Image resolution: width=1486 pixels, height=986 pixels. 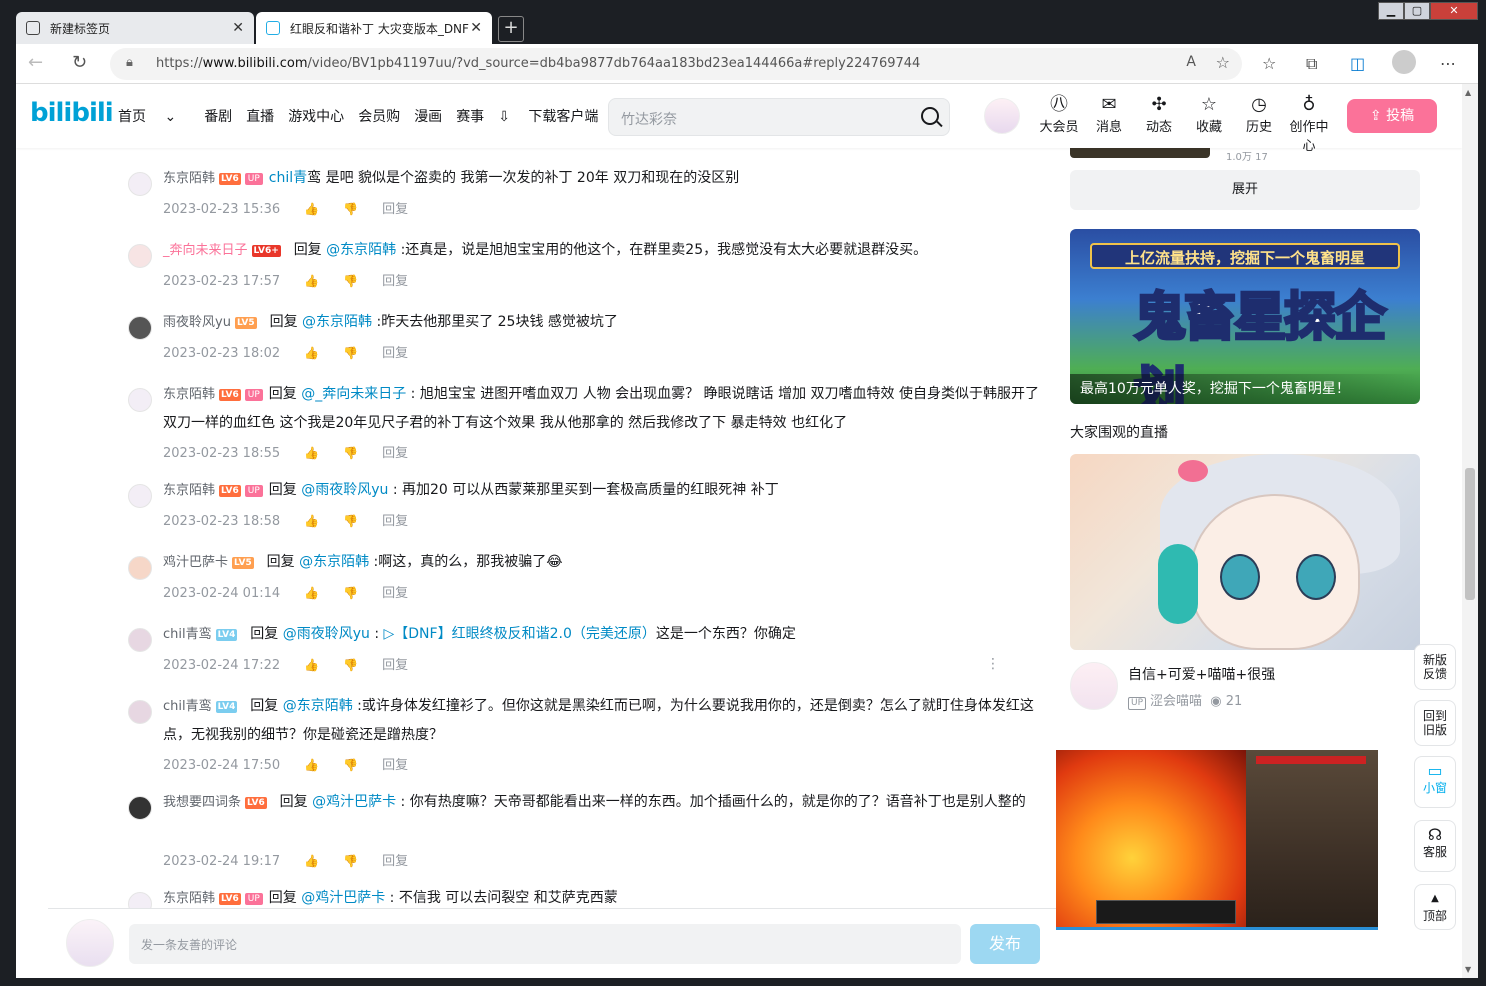 What do you see at coordinates (1201, 674) in the screenshot?
I see `live-stream-title: 自信+可爱+喵喵+很强` at bounding box center [1201, 674].